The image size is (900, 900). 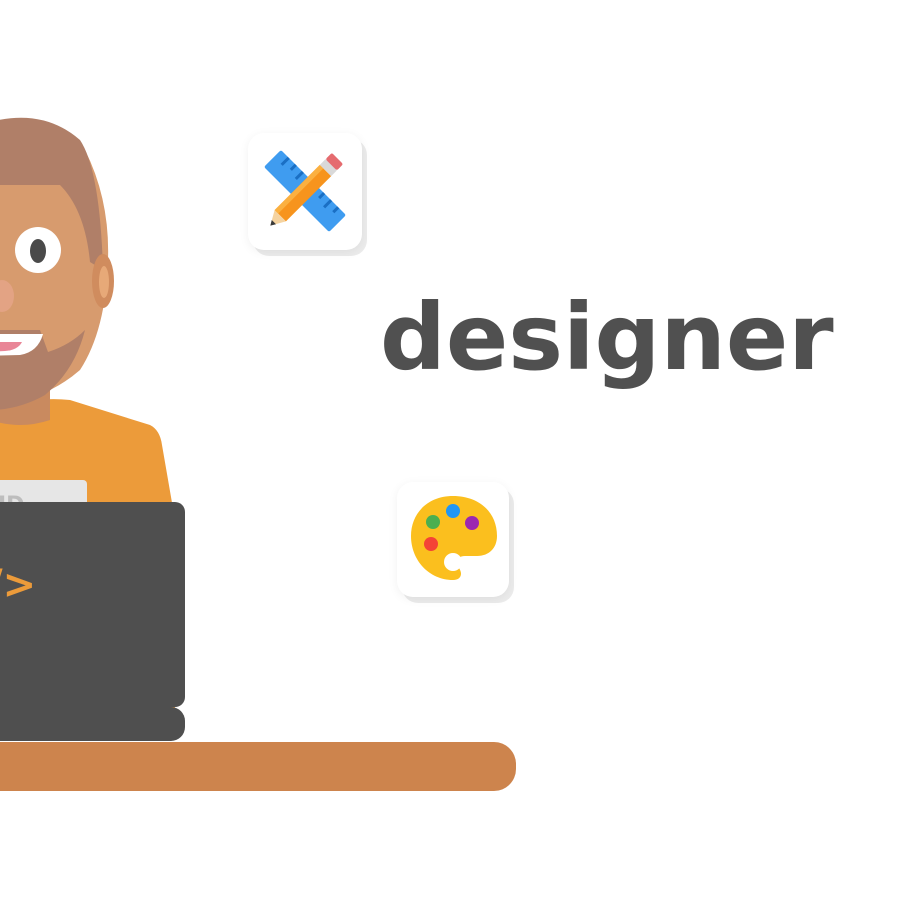 I want to click on palette-tile, so click(x=453, y=539).